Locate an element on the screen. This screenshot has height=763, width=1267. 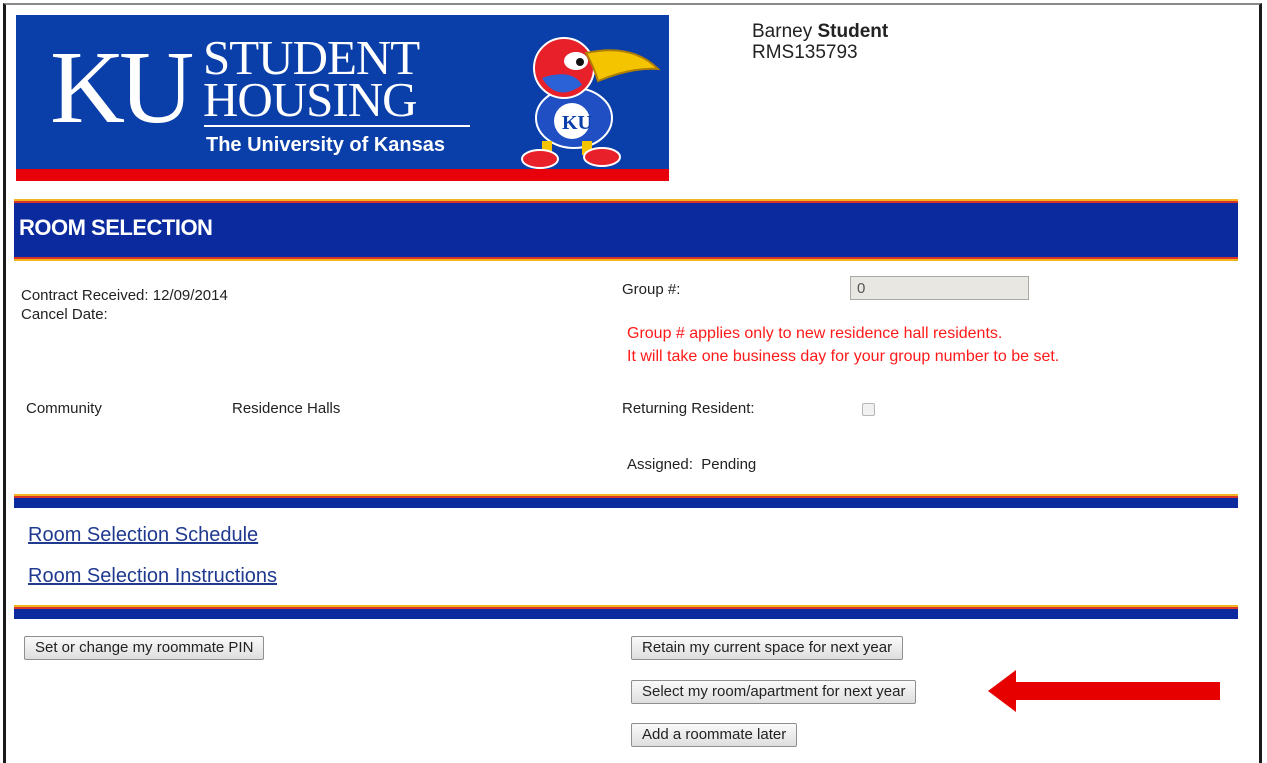
assigned-value: Pending is located at coordinates (729, 464).